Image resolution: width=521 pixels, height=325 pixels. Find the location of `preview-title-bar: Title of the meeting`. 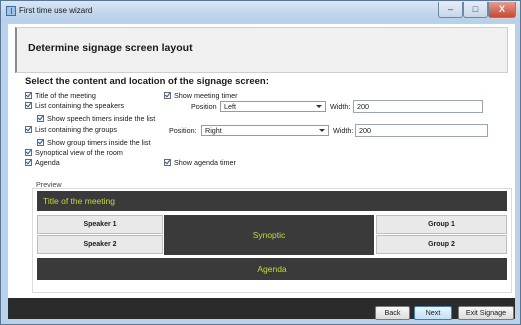

preview-title-bar: Title of the meeting is located at coordinates (272, 201).